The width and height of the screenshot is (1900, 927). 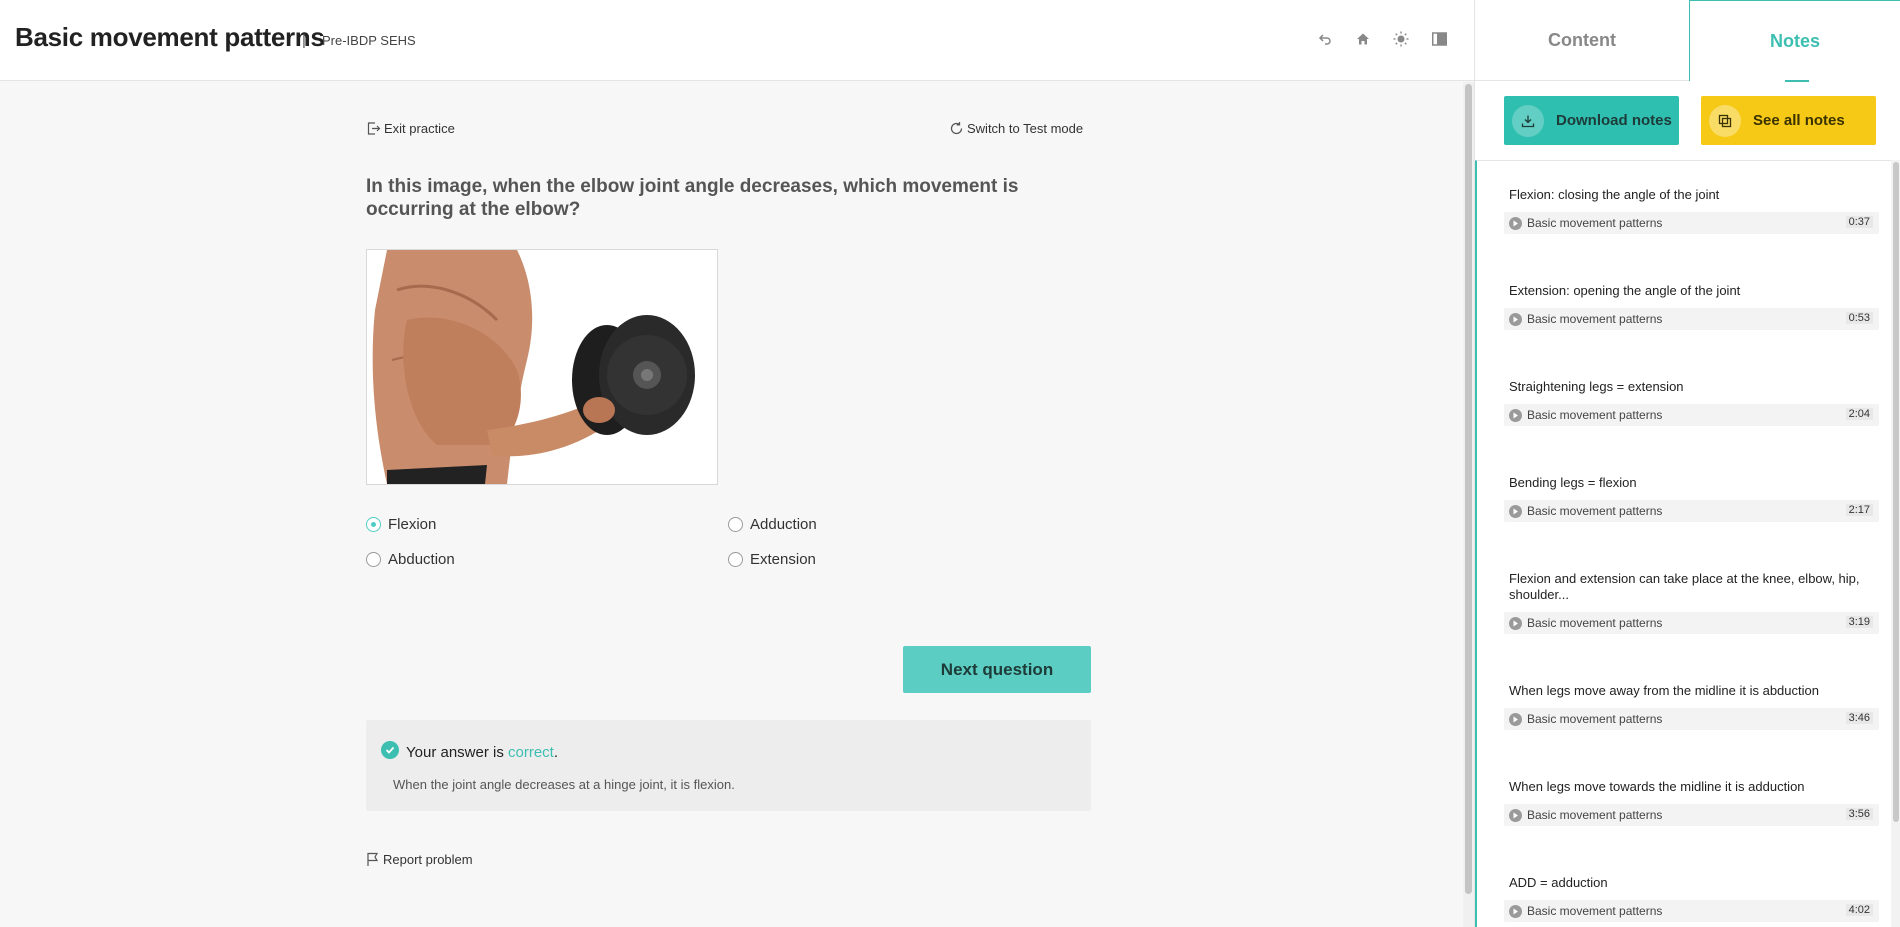 I want to click on note-video-link: Basic movement patterns 0:53, so click(x=1691, y=319).